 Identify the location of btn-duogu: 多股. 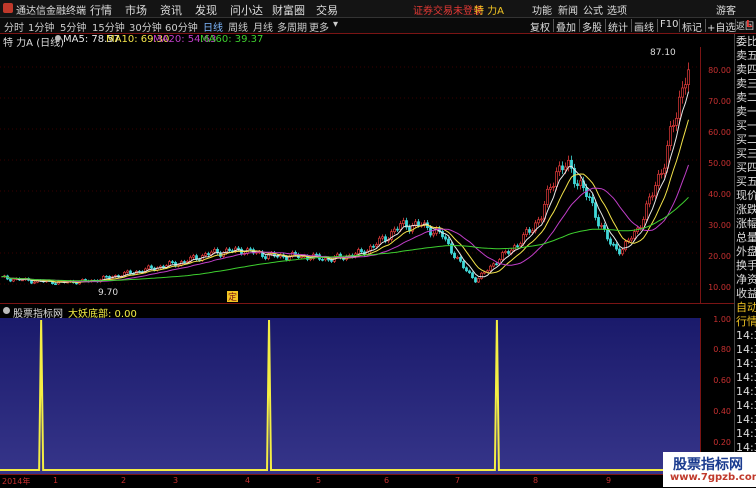
(592, 26).